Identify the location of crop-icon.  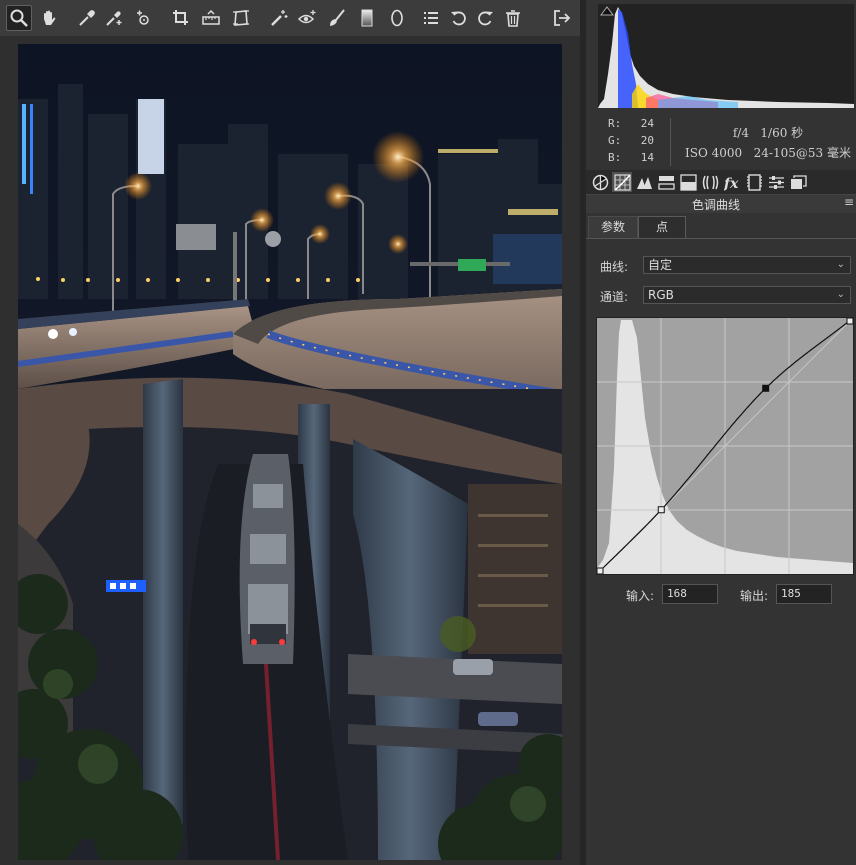
(180, 17).